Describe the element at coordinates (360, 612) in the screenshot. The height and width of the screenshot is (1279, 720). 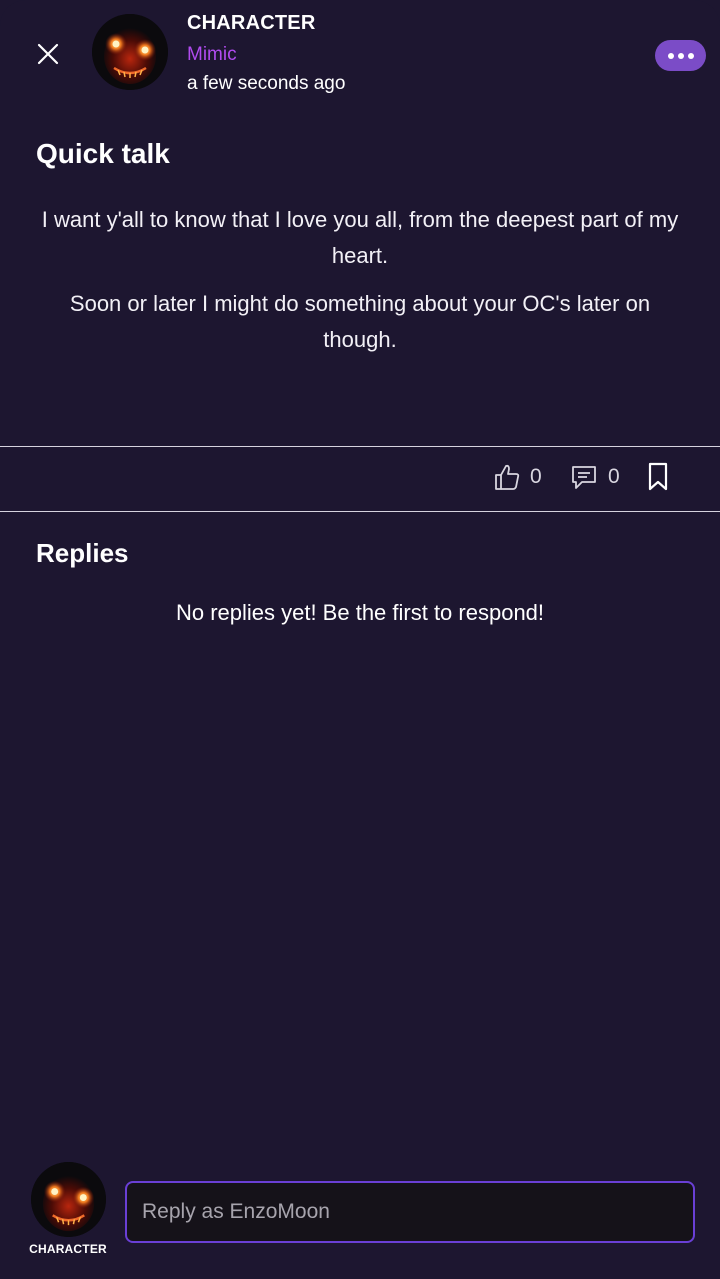
I see `empty-replies-message: No replies yet! Be the first to respond!` at that location.